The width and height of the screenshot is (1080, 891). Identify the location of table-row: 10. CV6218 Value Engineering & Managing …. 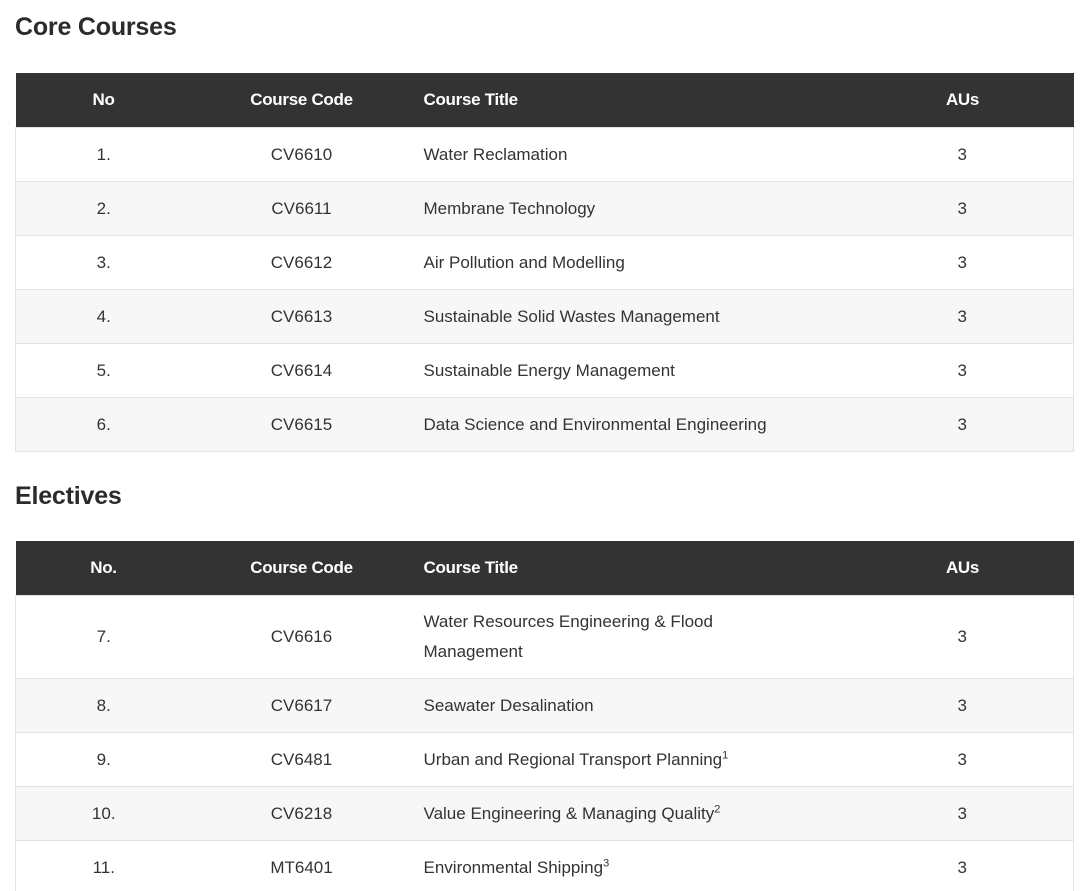
(544, 813).